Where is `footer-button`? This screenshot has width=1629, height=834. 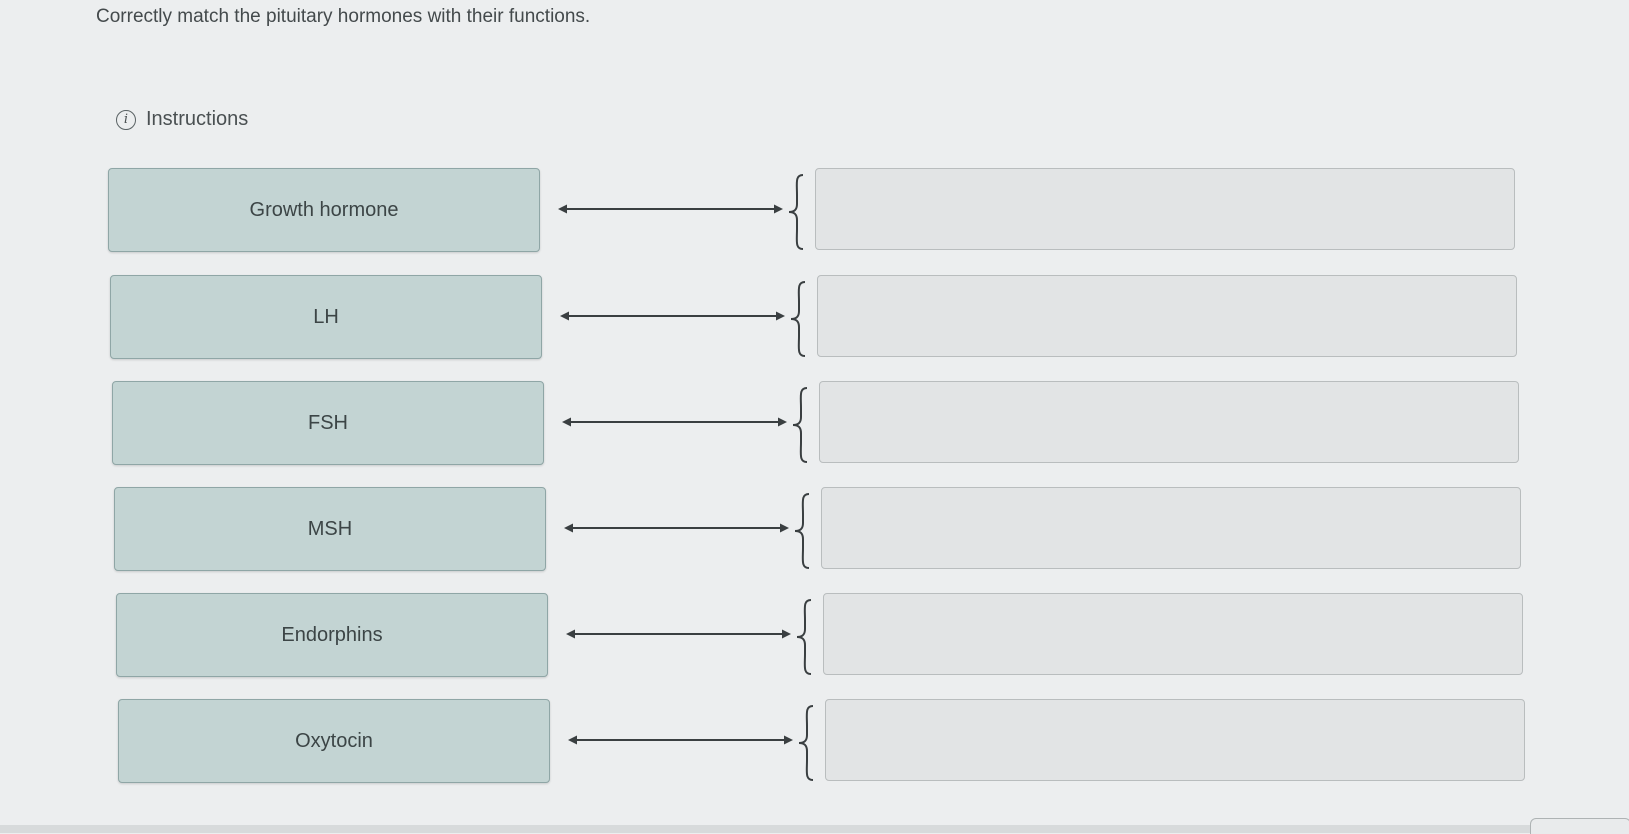
footer-button is located at coordinates (1579, 826).